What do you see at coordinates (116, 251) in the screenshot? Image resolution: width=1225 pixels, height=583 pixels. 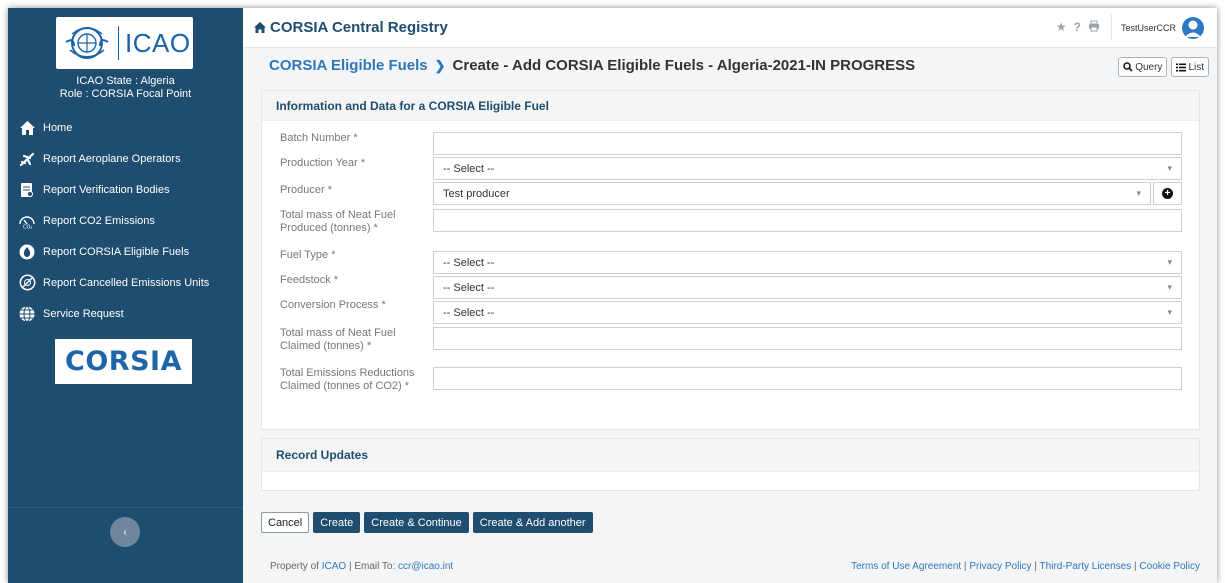 I see `sidebar-item-label: Report CORSIA Eligible Fuels` at bounding box center [116, 251].